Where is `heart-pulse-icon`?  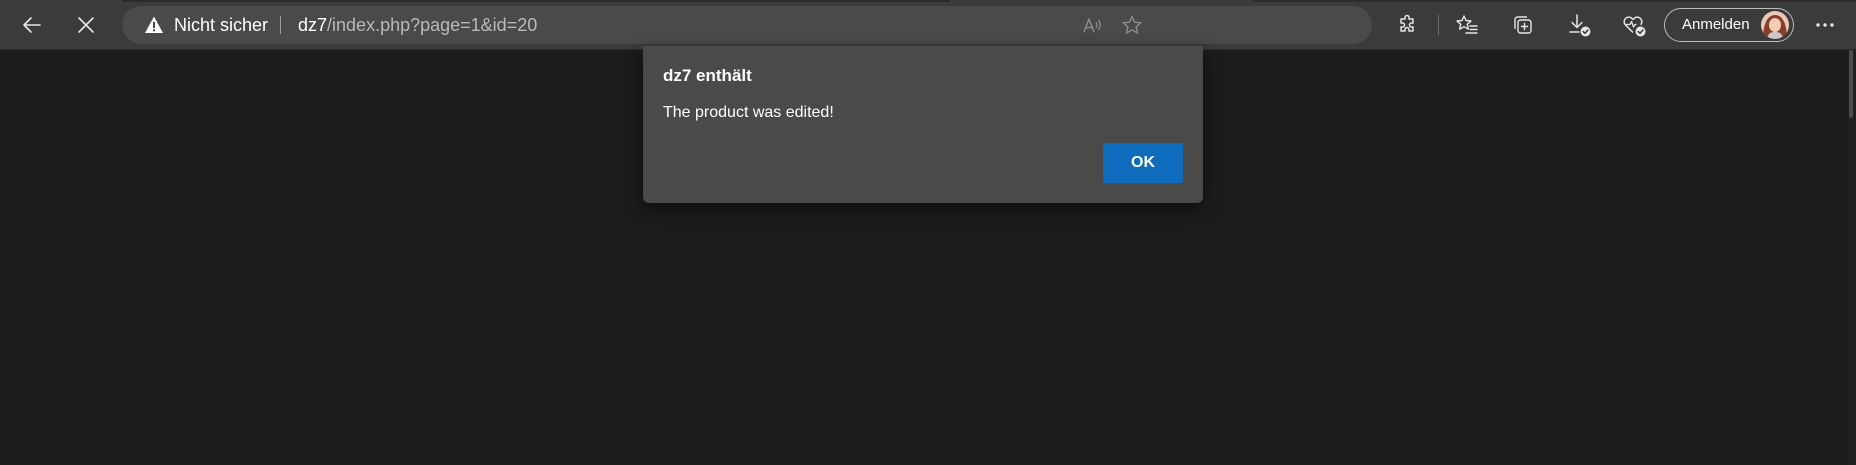
heart-pulse-icon is located at coordinates (1634, 26).